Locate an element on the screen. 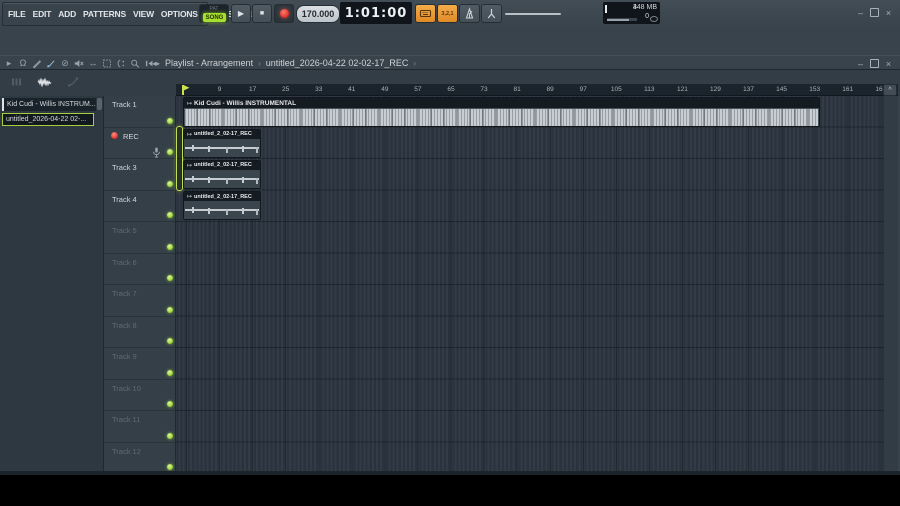  menu-item: OPTIONS is located at coordinates (179, 14).